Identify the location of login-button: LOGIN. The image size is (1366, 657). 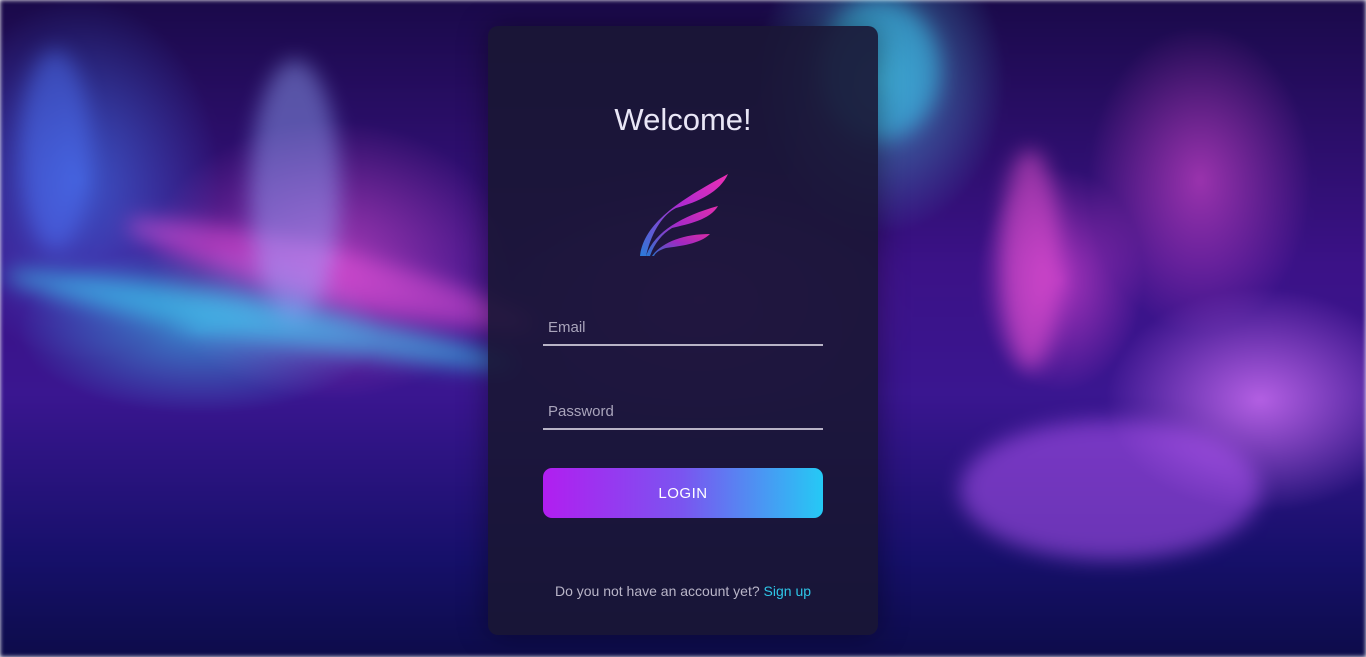
(683, 493).